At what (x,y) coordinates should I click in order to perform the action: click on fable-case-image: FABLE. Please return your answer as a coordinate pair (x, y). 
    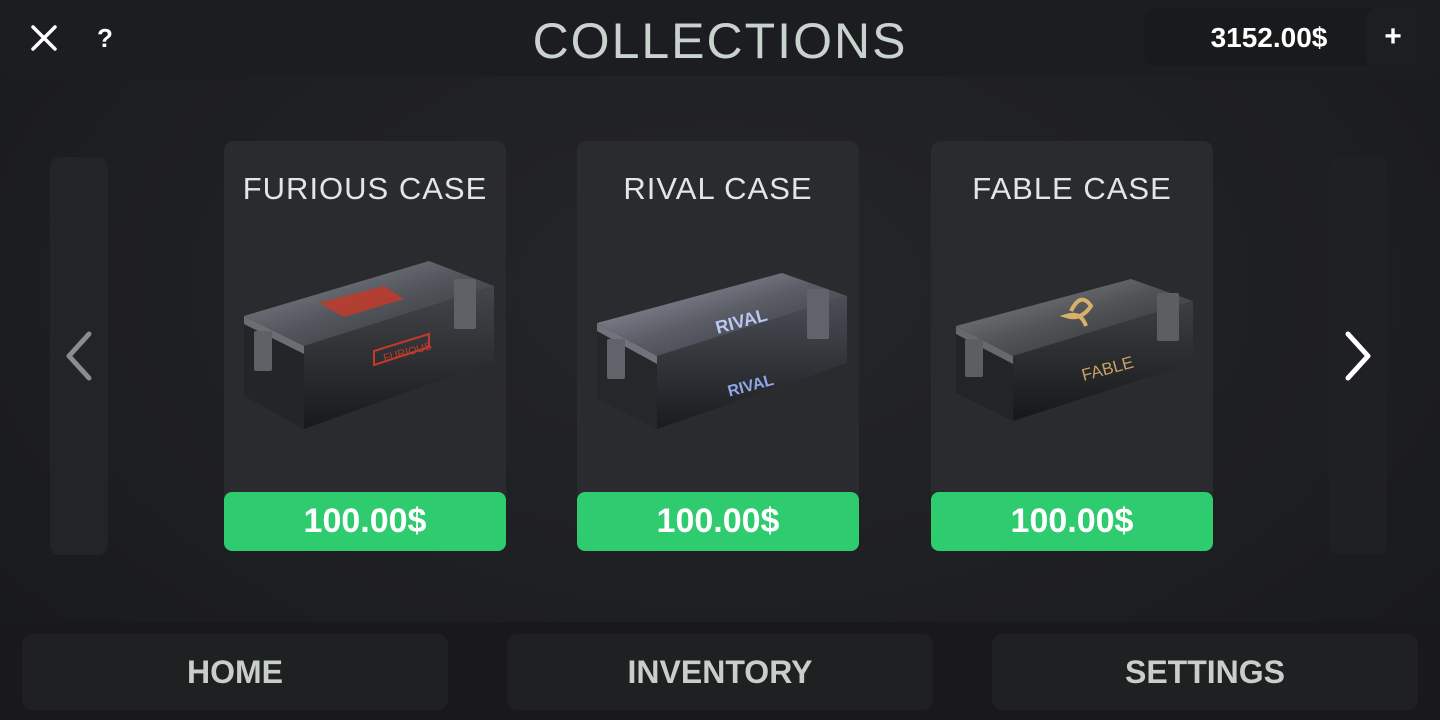
    Looking at the image, I should click on (1074, 350).